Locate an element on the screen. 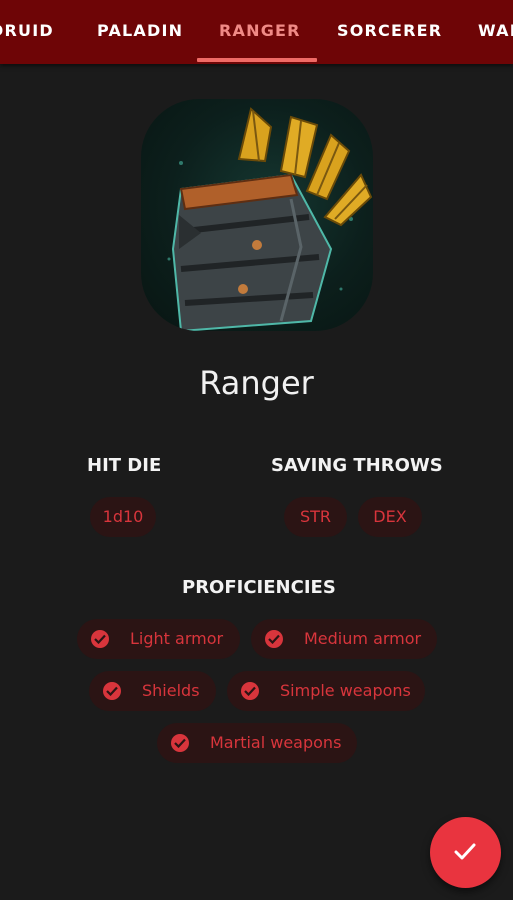 This screenshot has width=513, height=900. saving-throw-chip: STR is located at coordinates (315, 517).